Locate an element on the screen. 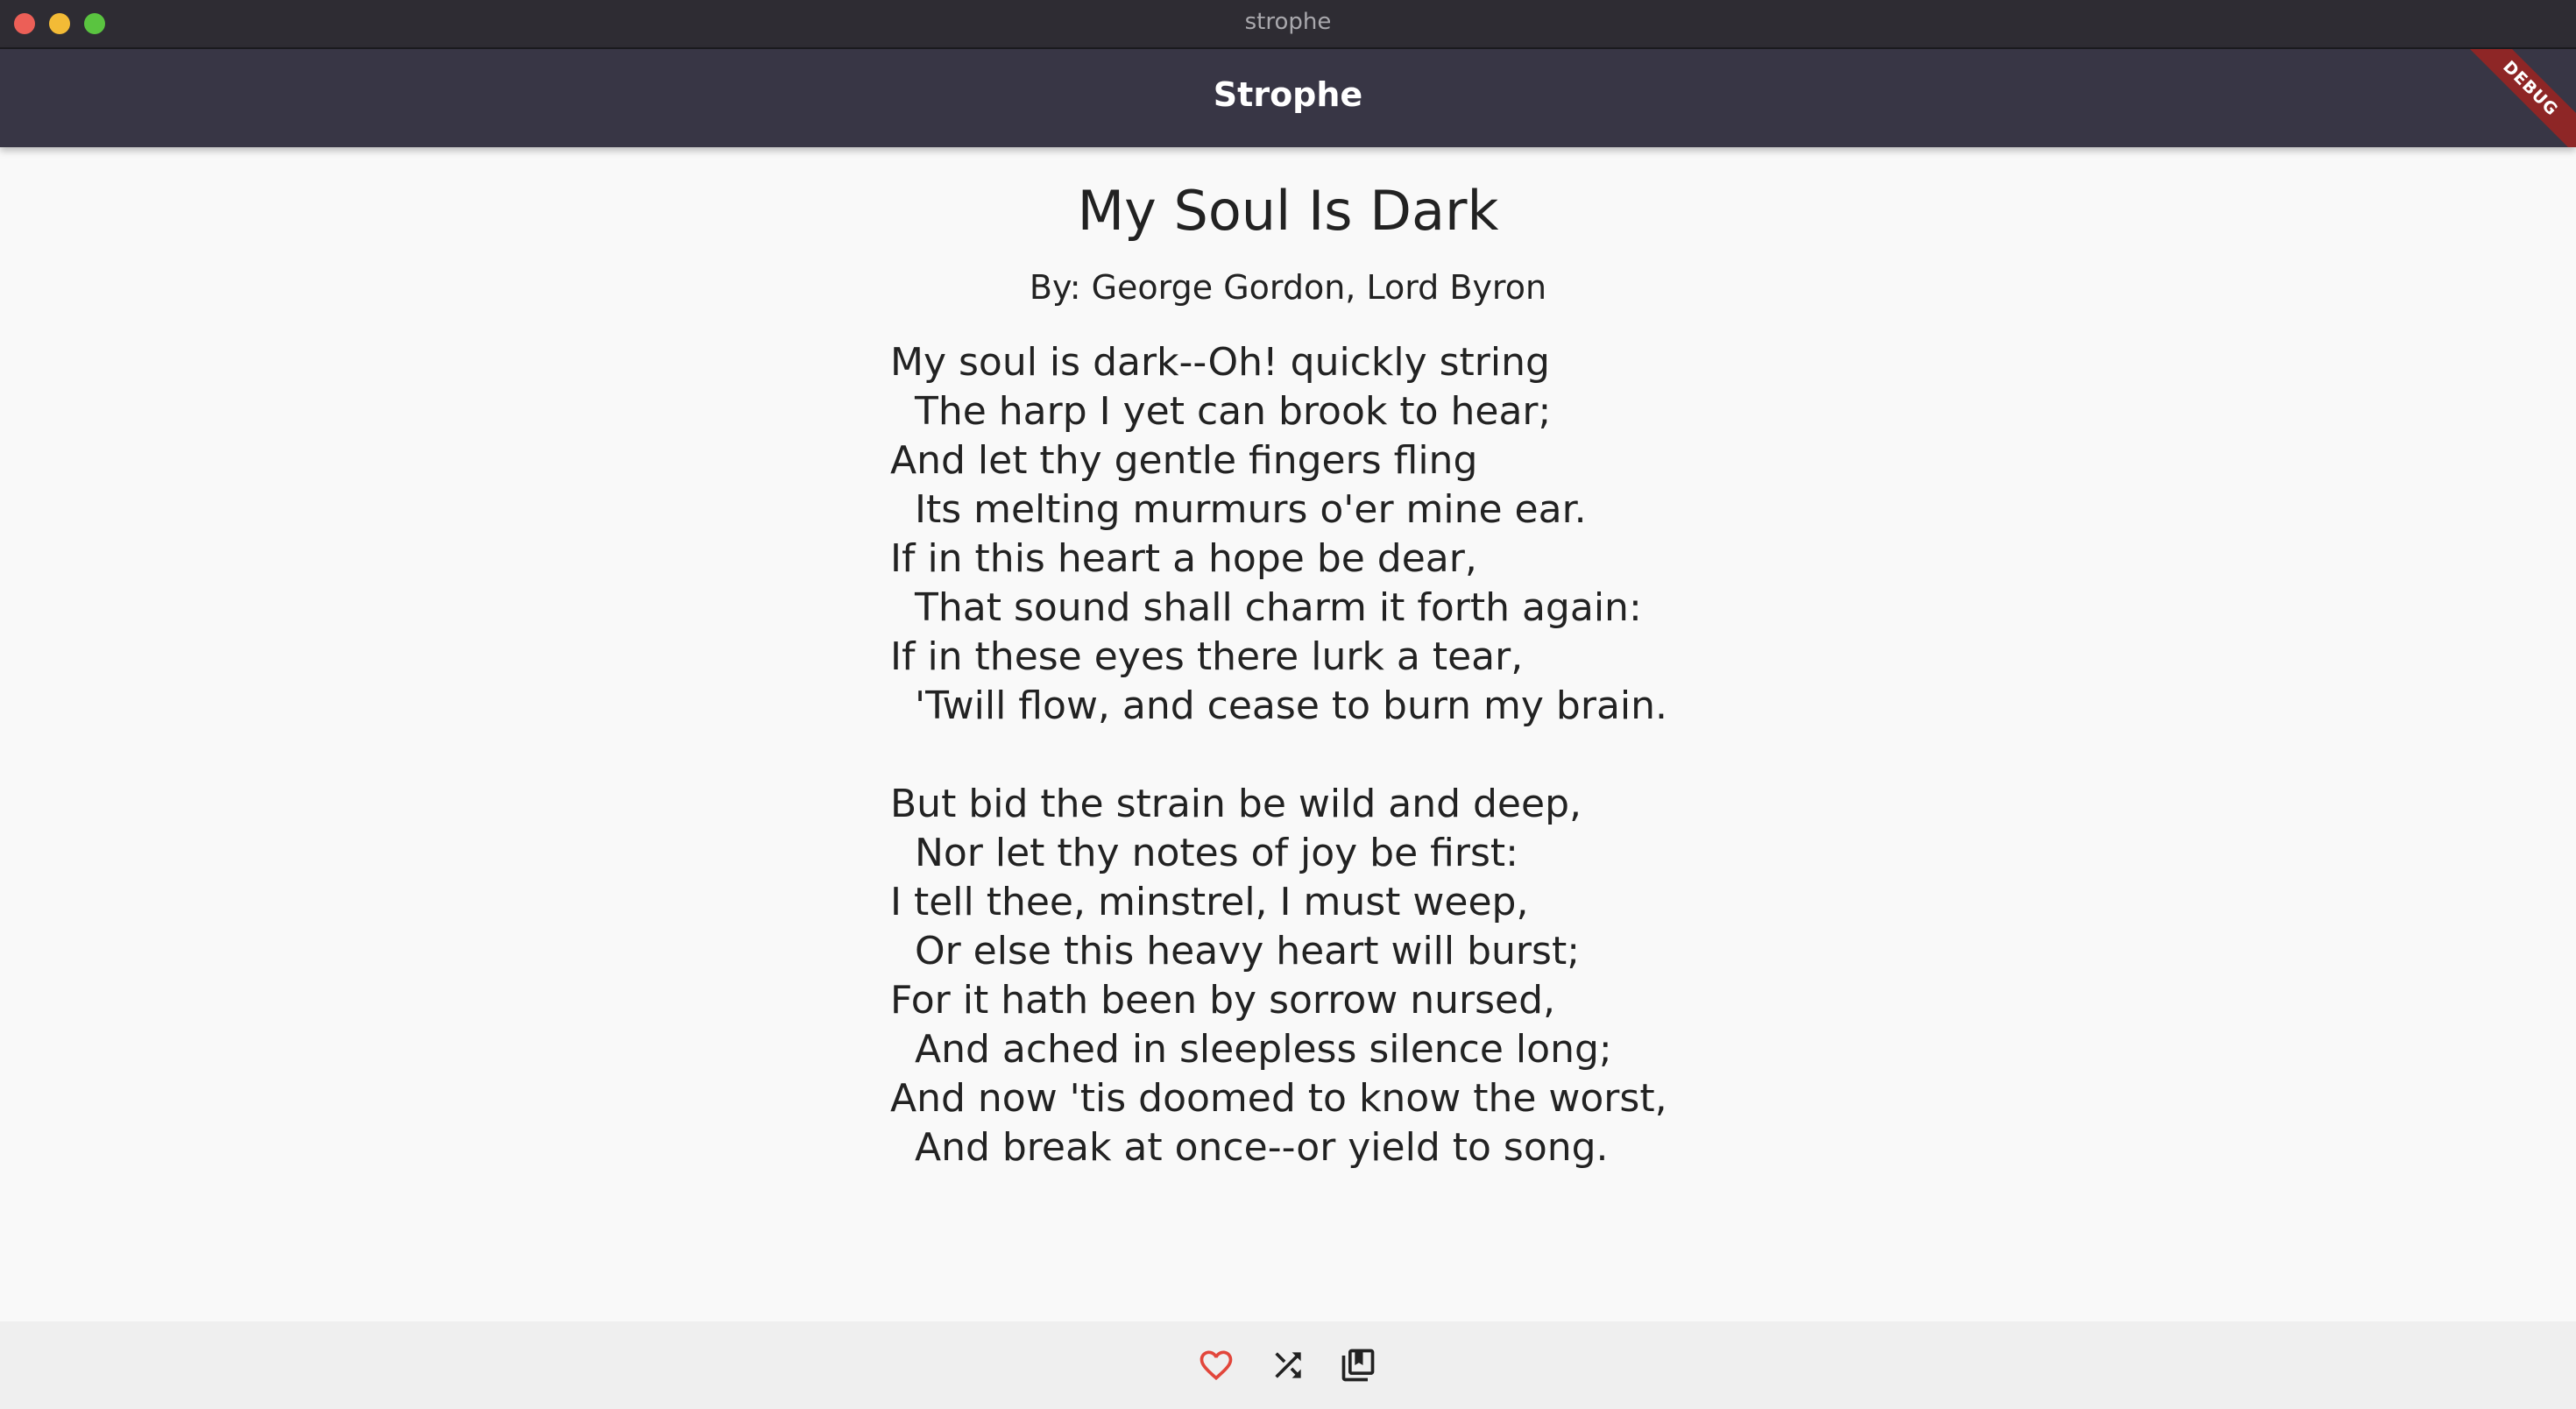  app-title: Strophe is located at coordinates (1288, 94).